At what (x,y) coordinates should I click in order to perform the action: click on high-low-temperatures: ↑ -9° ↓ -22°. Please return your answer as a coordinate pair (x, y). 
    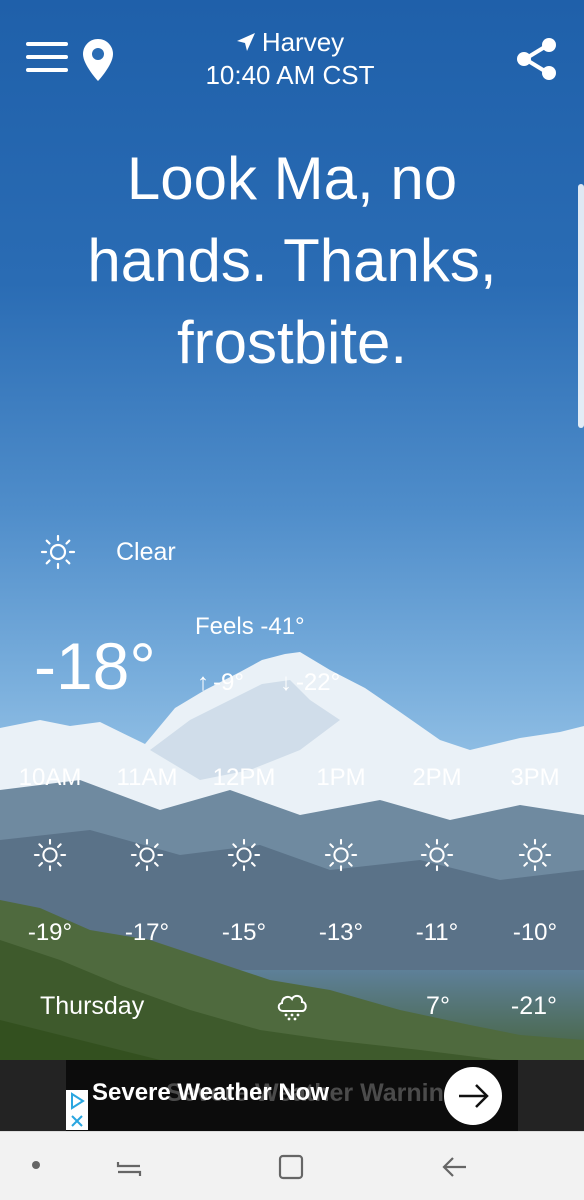
    Looking at the image, I should click on (268, 683).